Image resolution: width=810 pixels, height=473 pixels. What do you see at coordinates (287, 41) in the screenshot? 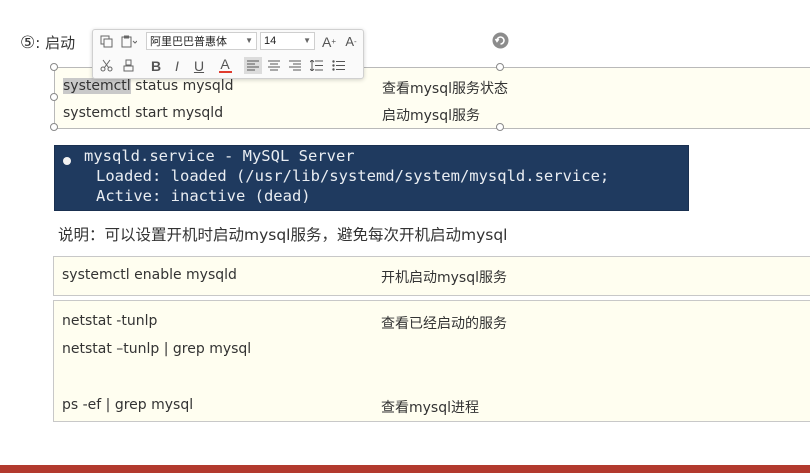
I see `font-size-select: 14 ▼` at bounding box center [287, 41].